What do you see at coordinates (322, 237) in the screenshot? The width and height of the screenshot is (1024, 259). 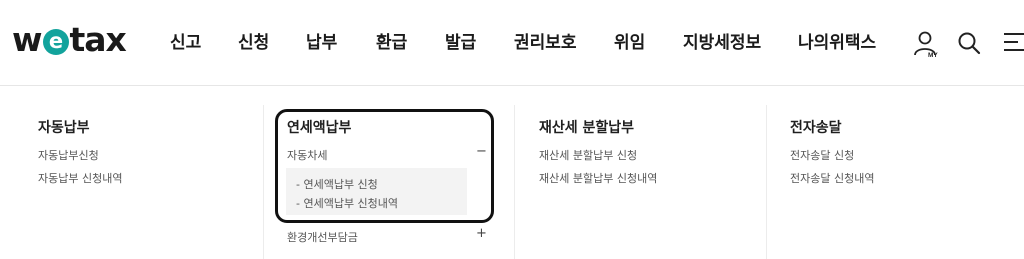 I see `menu-group-environment-charge: 환경개선부담금` at bounding box center [322, 237].